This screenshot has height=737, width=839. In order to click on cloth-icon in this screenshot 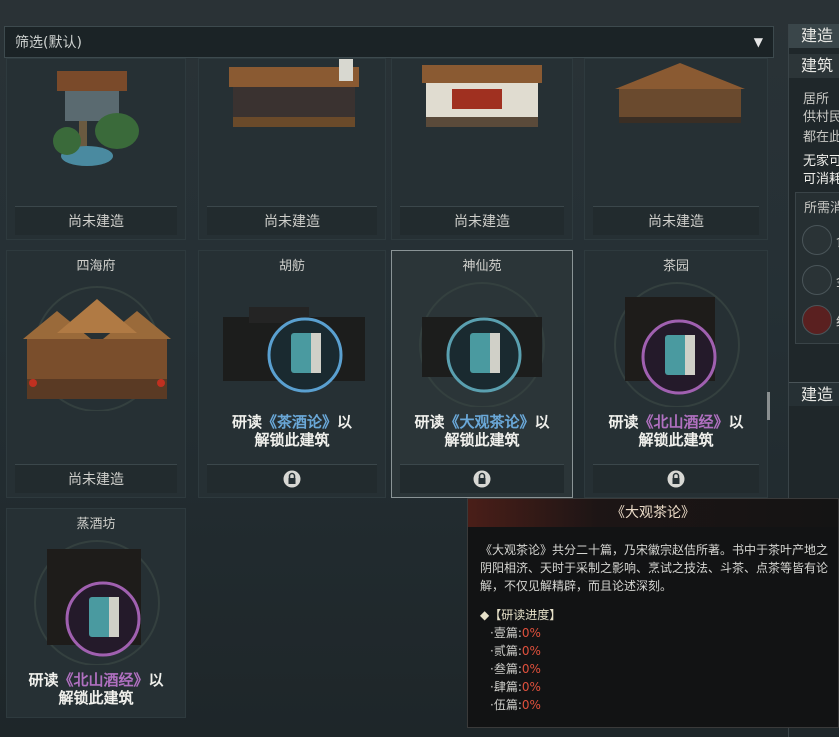, I will do `click(817, 320)`.